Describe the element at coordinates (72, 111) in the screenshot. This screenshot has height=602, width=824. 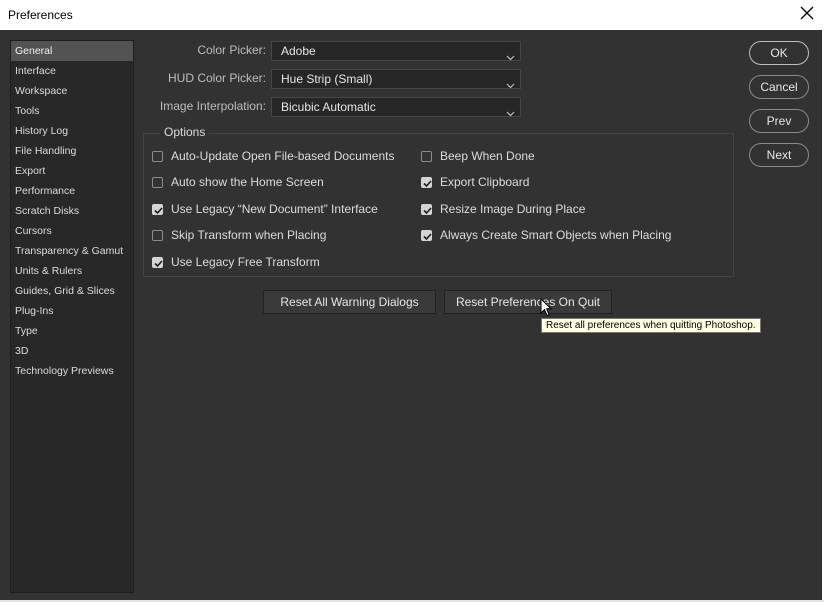
I see `sidebar-item-tools: Tools` at that location.